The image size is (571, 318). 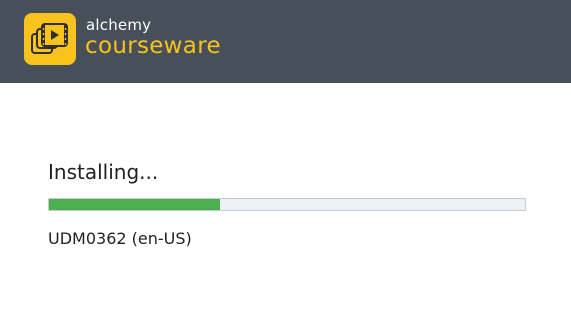 I want to click on install-progress-fill, so click(x=135, y=204).